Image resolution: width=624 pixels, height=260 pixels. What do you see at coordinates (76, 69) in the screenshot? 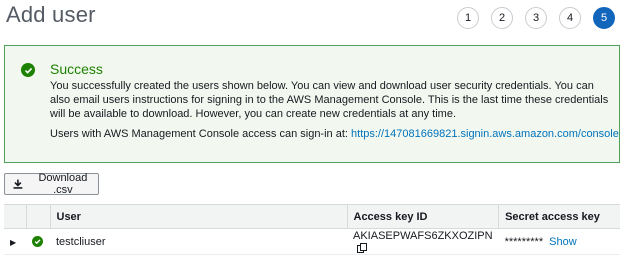
I see `alert-title: Success` at bounding box center [76, 69].